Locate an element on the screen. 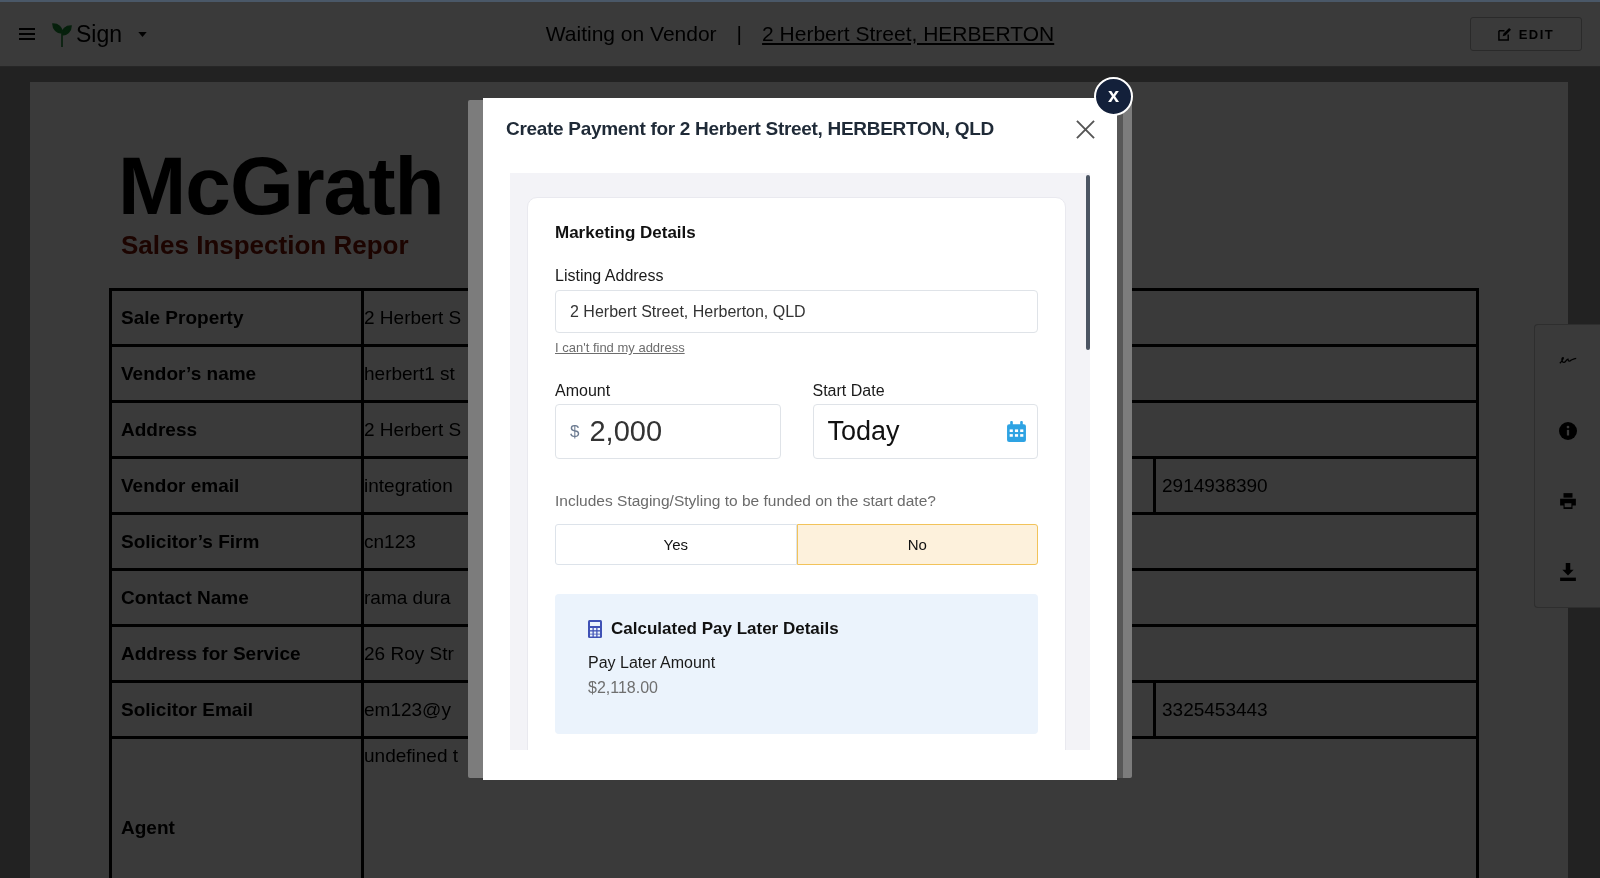 This screenshot has height=878, width=1600. option-button: No is located at coordinates (917, 544).